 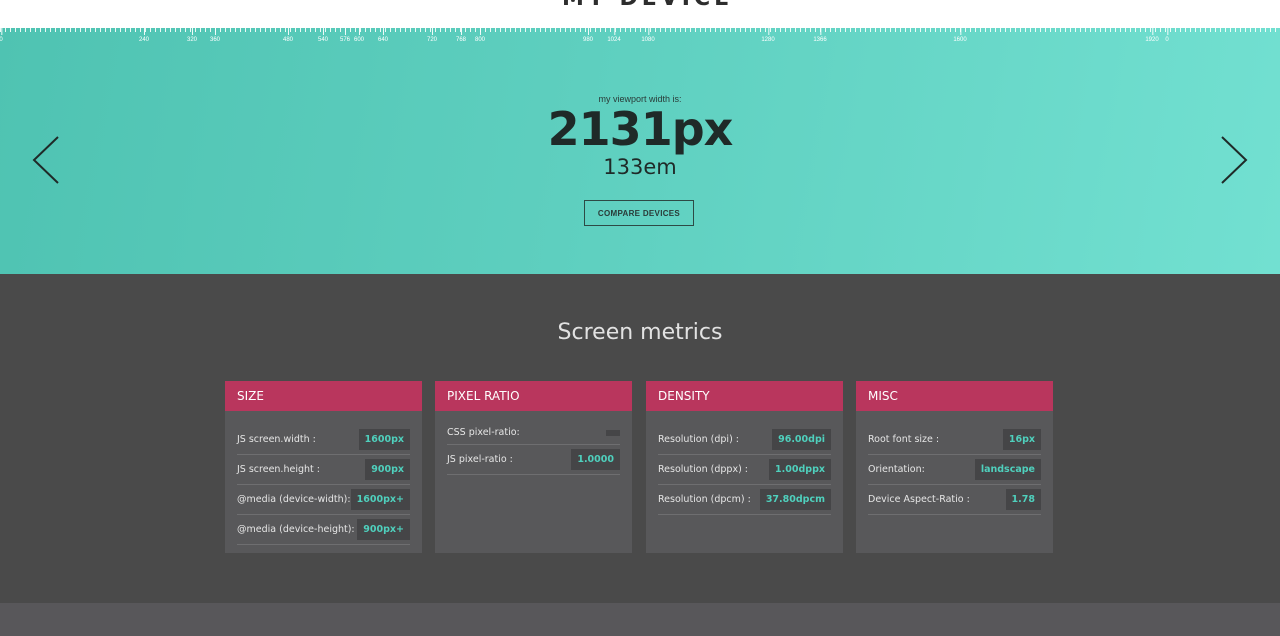 I want to click on card-title: MISC, so click(x=954, y=396).